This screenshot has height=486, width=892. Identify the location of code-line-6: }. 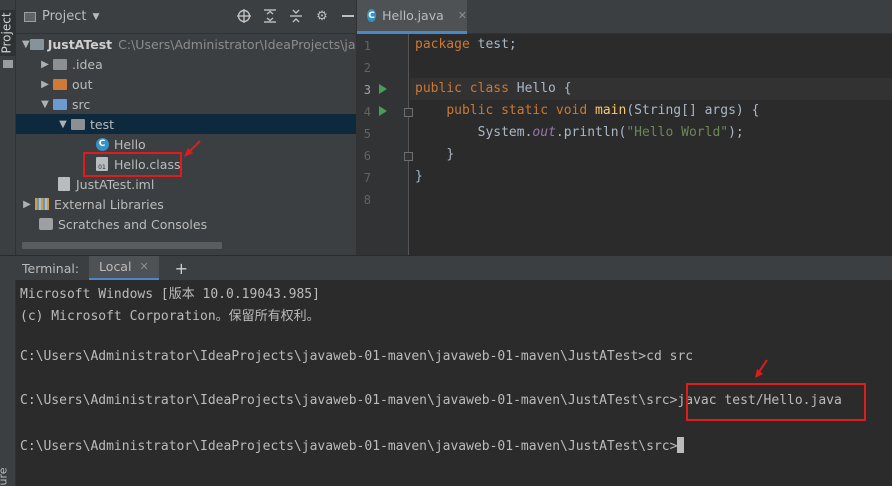
(434, 154).